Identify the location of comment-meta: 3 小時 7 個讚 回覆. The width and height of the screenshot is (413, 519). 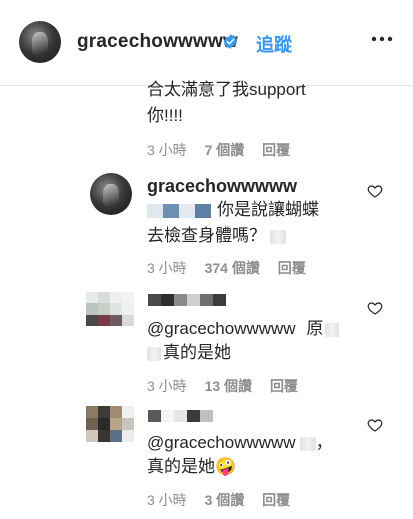
(225, 150).